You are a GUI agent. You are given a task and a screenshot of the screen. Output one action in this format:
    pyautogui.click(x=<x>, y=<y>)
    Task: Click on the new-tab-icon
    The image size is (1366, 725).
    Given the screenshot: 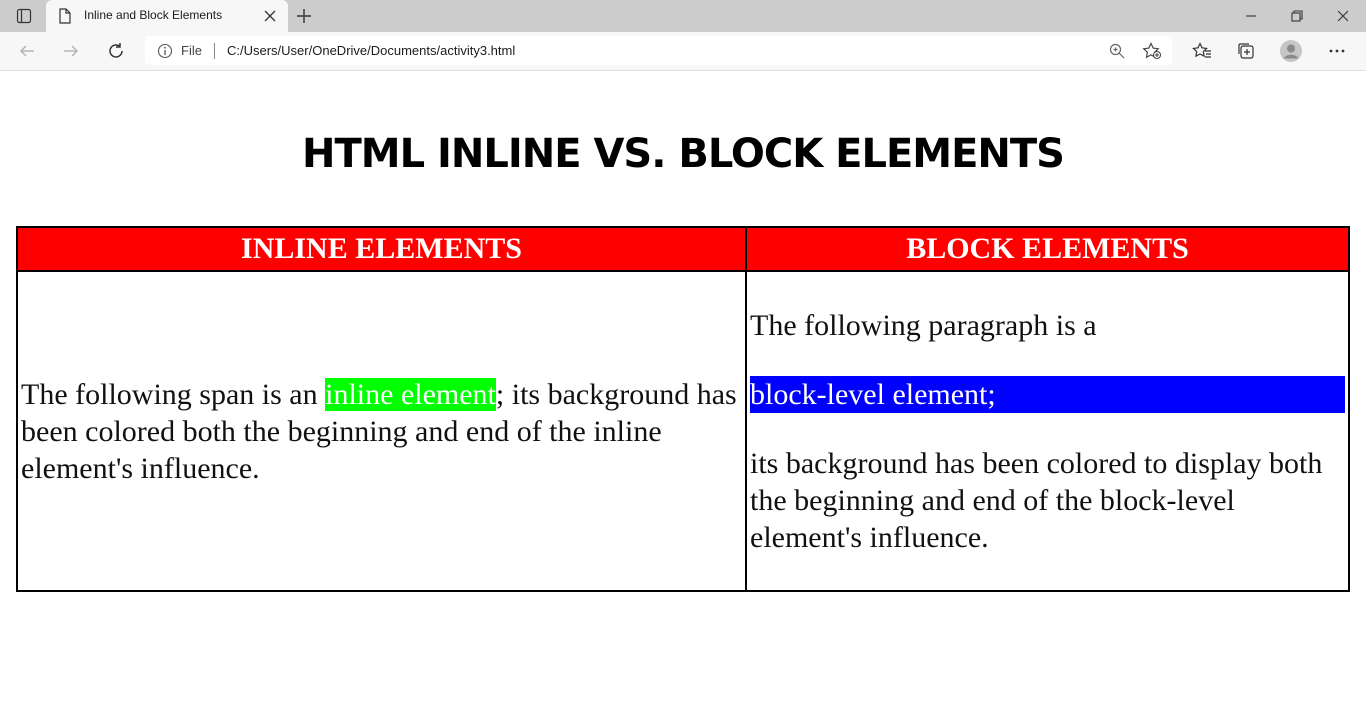 What is the action you would take?
    pyautogui.click(x=304, y=16)
    